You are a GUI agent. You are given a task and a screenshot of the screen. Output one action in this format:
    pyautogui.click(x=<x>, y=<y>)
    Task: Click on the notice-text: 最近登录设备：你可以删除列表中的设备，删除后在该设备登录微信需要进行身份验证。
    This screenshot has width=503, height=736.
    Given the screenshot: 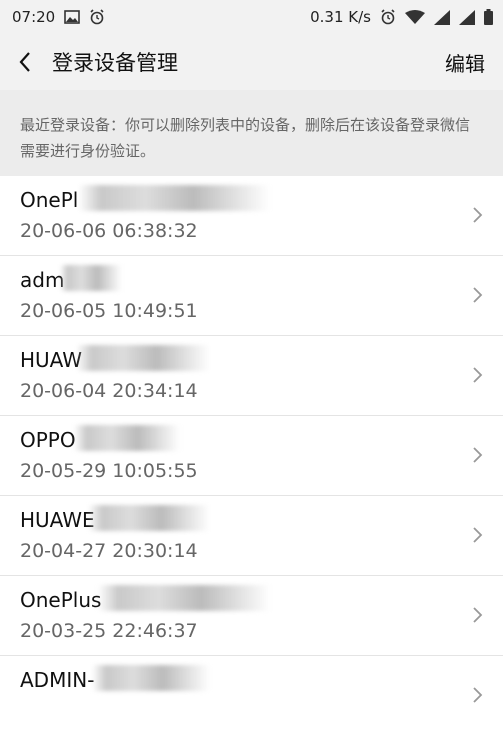 What is the action you would take?
    pyautogui.click(x=251, y=133)
    